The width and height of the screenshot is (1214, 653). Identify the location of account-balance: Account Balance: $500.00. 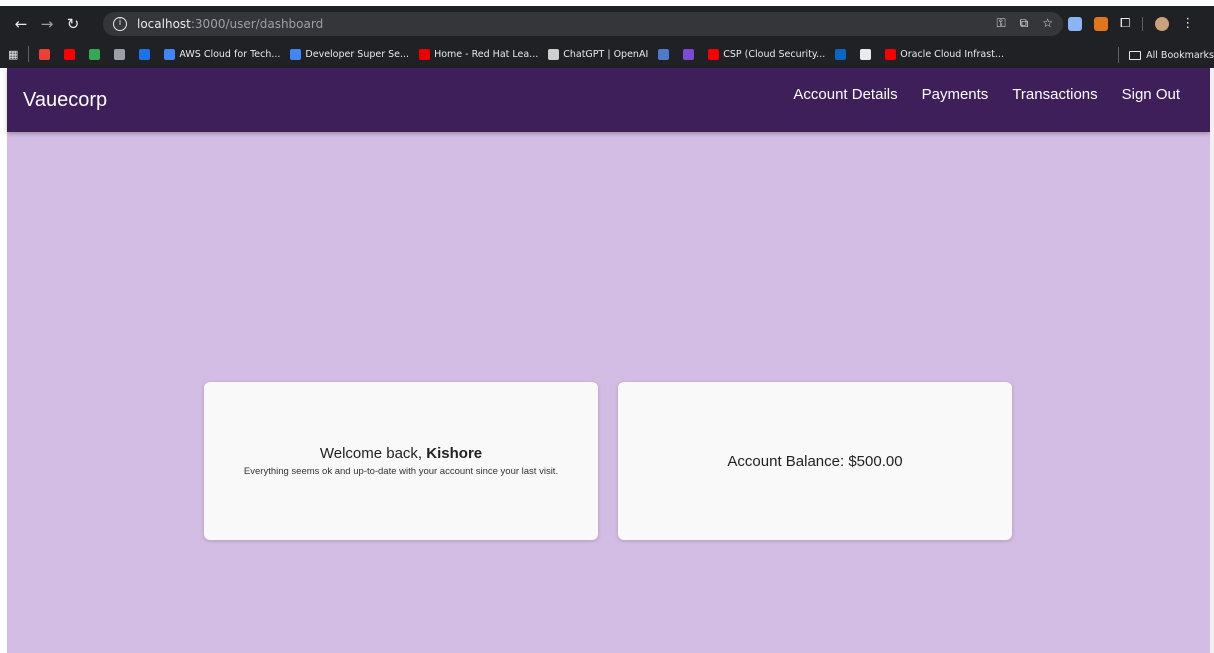
(815, 461).